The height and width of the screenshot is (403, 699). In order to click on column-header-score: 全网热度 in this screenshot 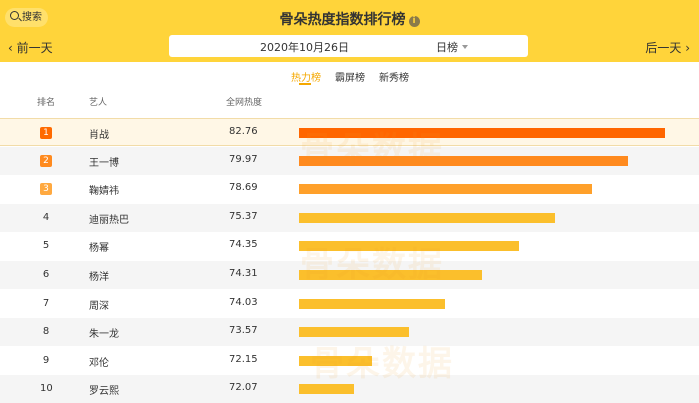, I will do `click(244, 103)`.